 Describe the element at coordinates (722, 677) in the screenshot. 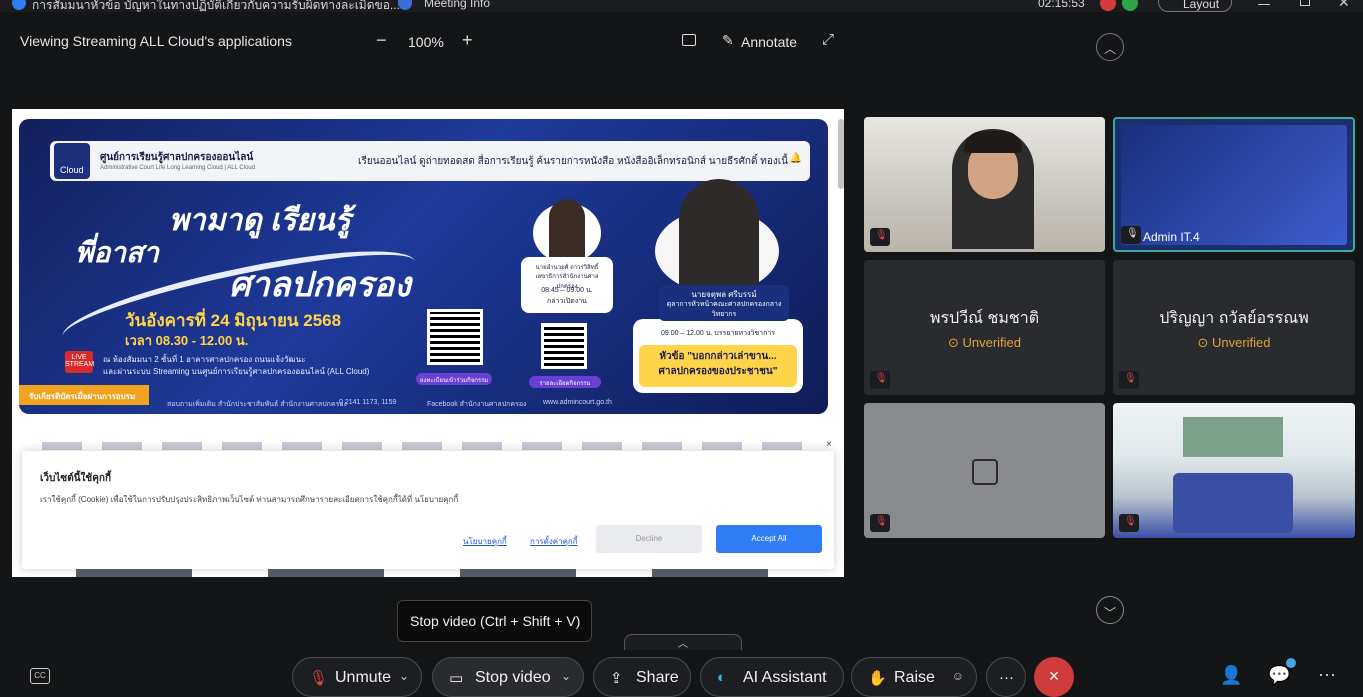

I see `ai-assistant-icon: ◐` at that location.